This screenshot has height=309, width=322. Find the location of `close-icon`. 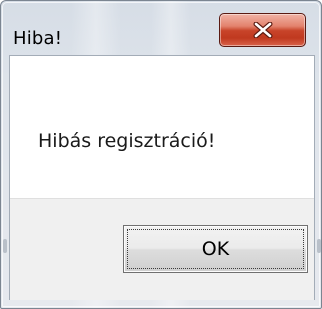

close-icon is located at coordinates (263, 30).